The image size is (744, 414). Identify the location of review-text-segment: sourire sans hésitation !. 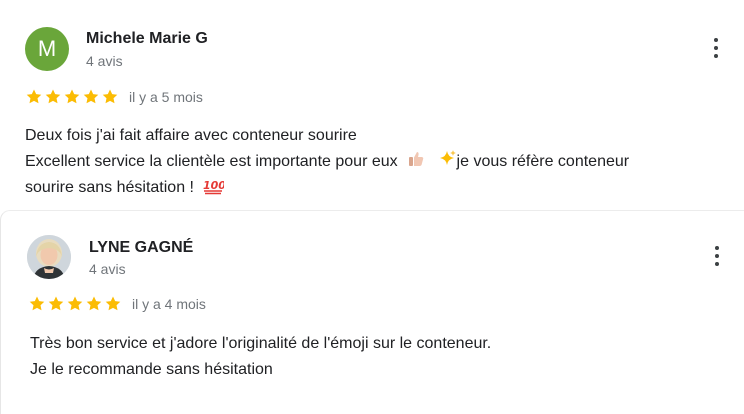
(109, 187).